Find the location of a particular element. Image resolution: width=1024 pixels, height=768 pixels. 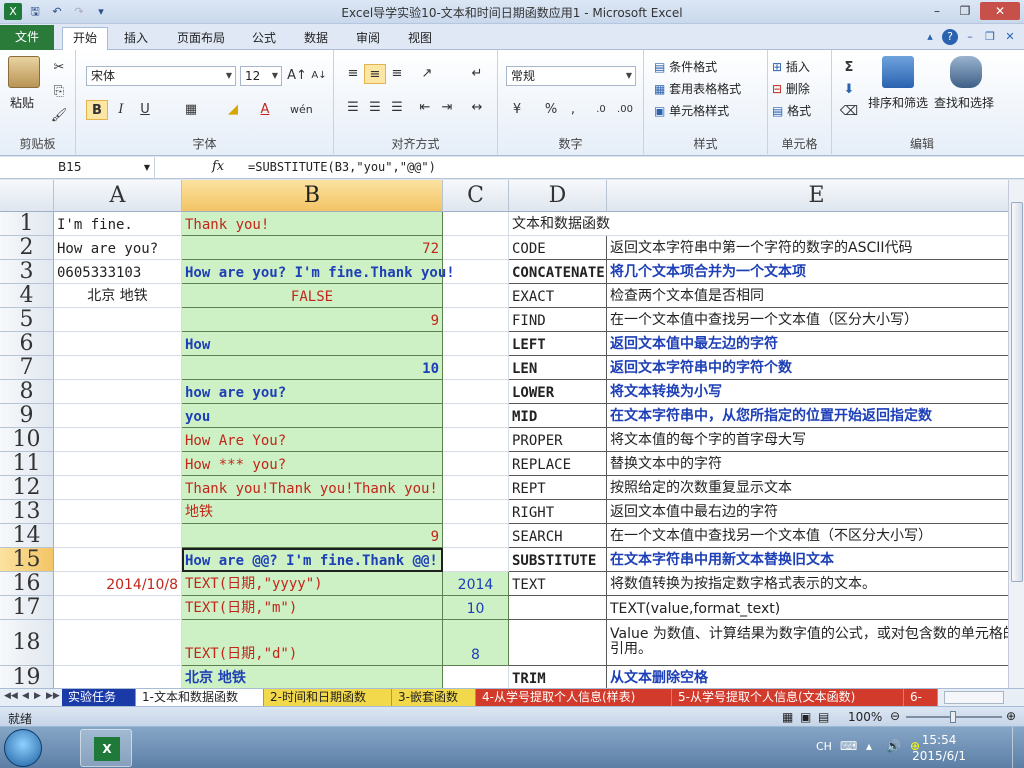

cell-e5: 在一个文本值中查找另一个文本值（区分大小写） is located at coordinates (807, 320).